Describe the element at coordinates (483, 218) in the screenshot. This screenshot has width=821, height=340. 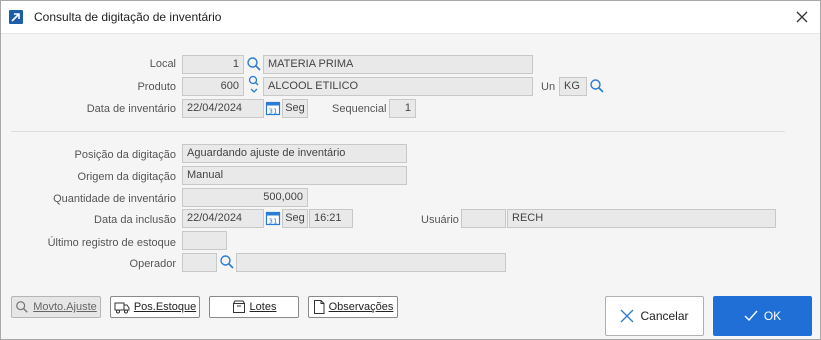
I see `usuario-code-field` at that location.